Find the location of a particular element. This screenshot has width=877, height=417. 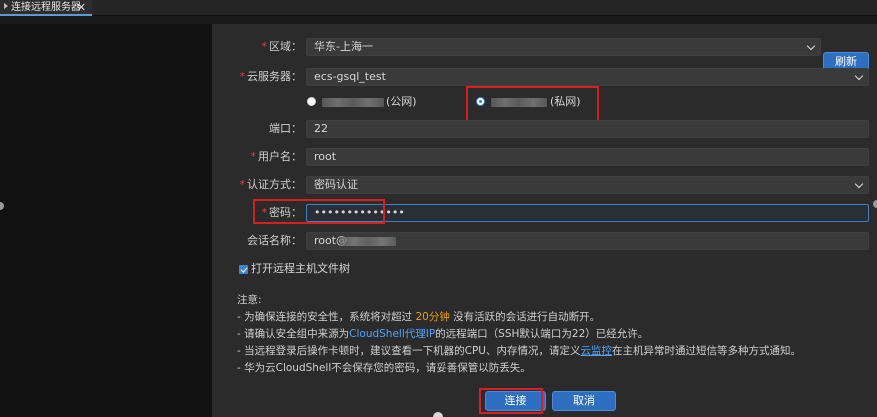

region-value: 华东-上海一 is located at coordinates (343, 46).